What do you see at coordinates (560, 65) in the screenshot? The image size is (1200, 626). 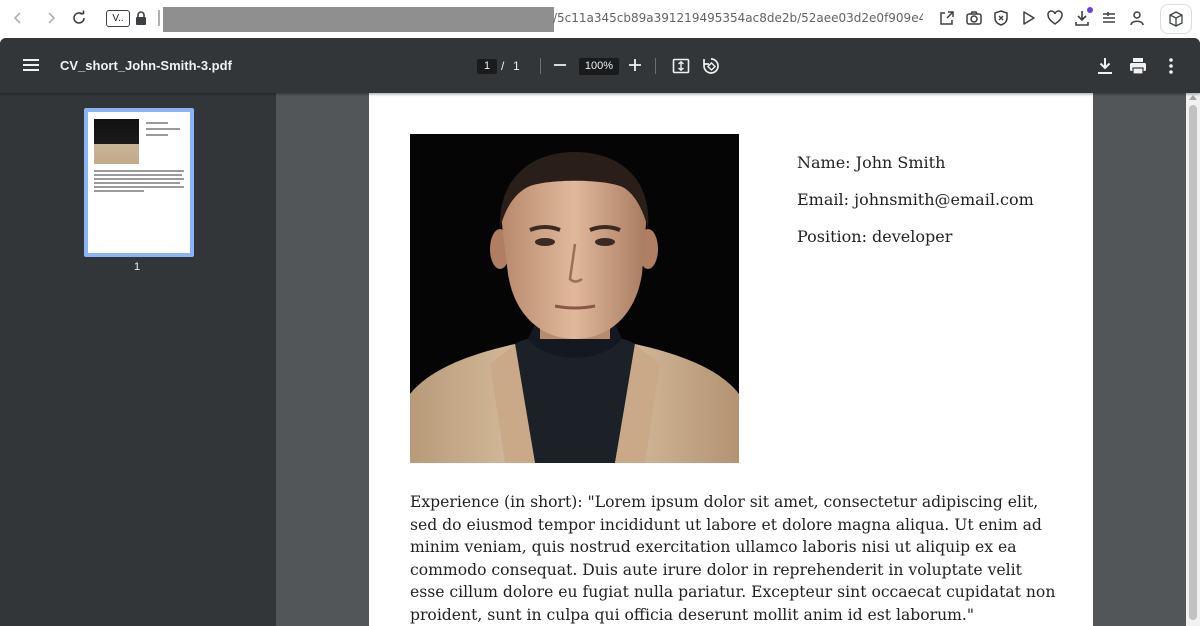 I see `zoom-out-icon` at bounding box center [560, 65].